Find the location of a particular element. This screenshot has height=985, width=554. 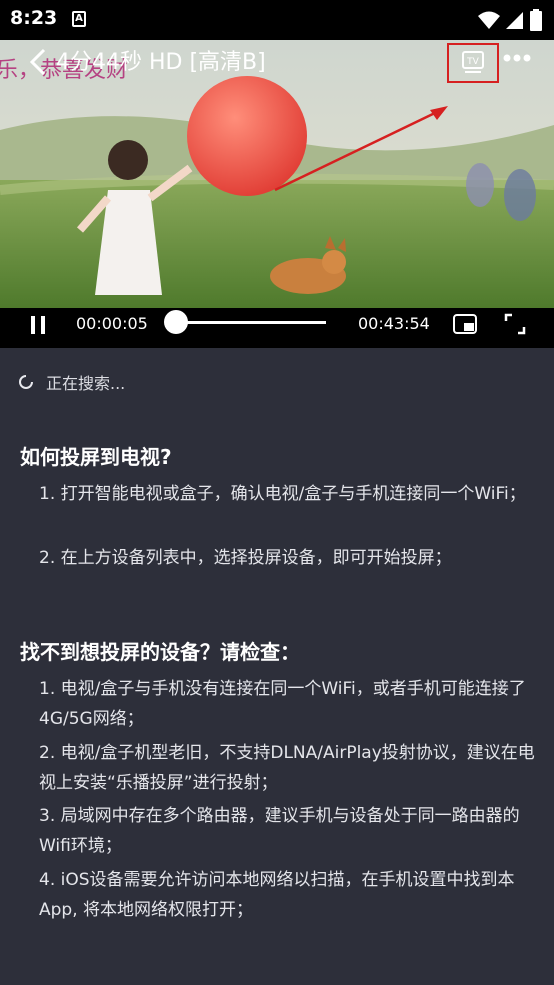

wifi-icon is located at coordinates (489, 20).